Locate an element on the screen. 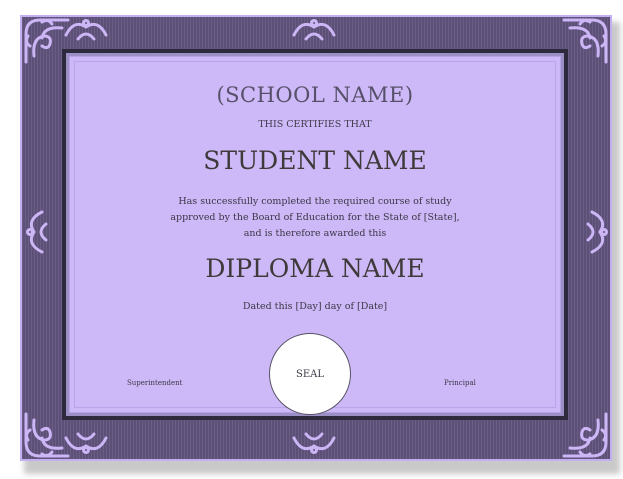 The width and height of the screenshot is (623, 479). seal-circle: SEAL is located at coordinates (310, 374).